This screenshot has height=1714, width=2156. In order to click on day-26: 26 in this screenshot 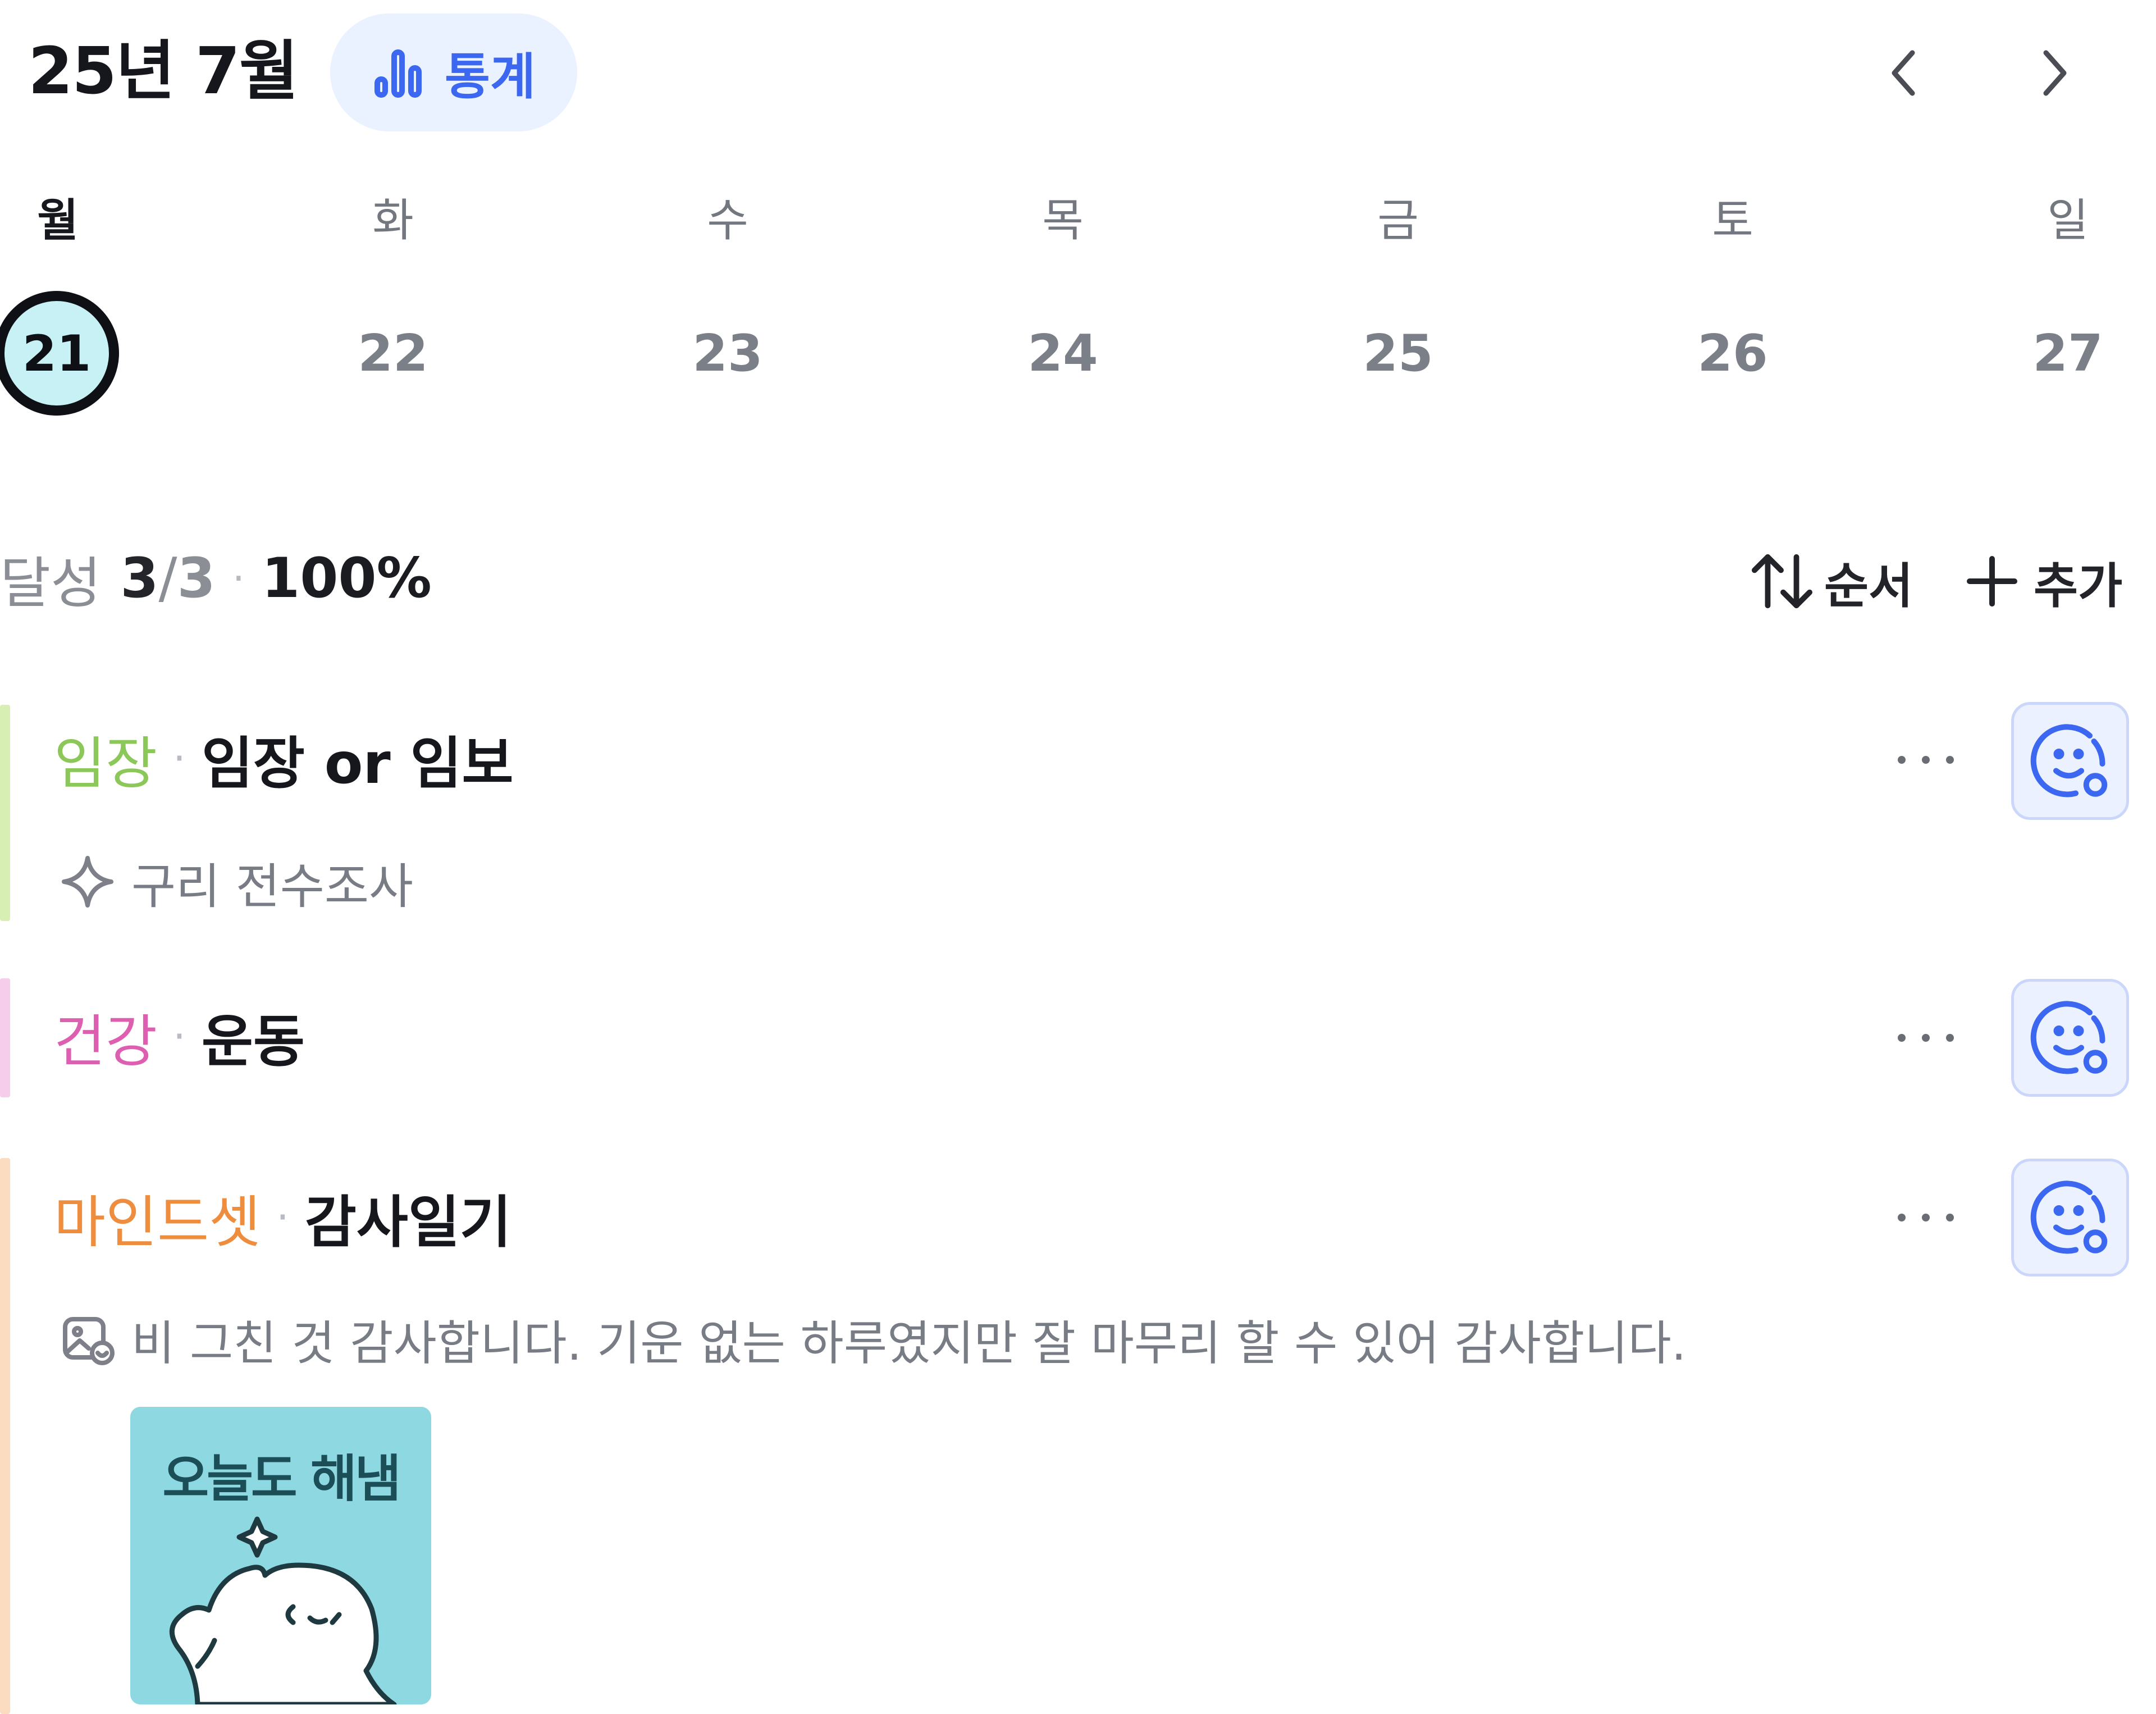, I will do `click(1732, 353)`.